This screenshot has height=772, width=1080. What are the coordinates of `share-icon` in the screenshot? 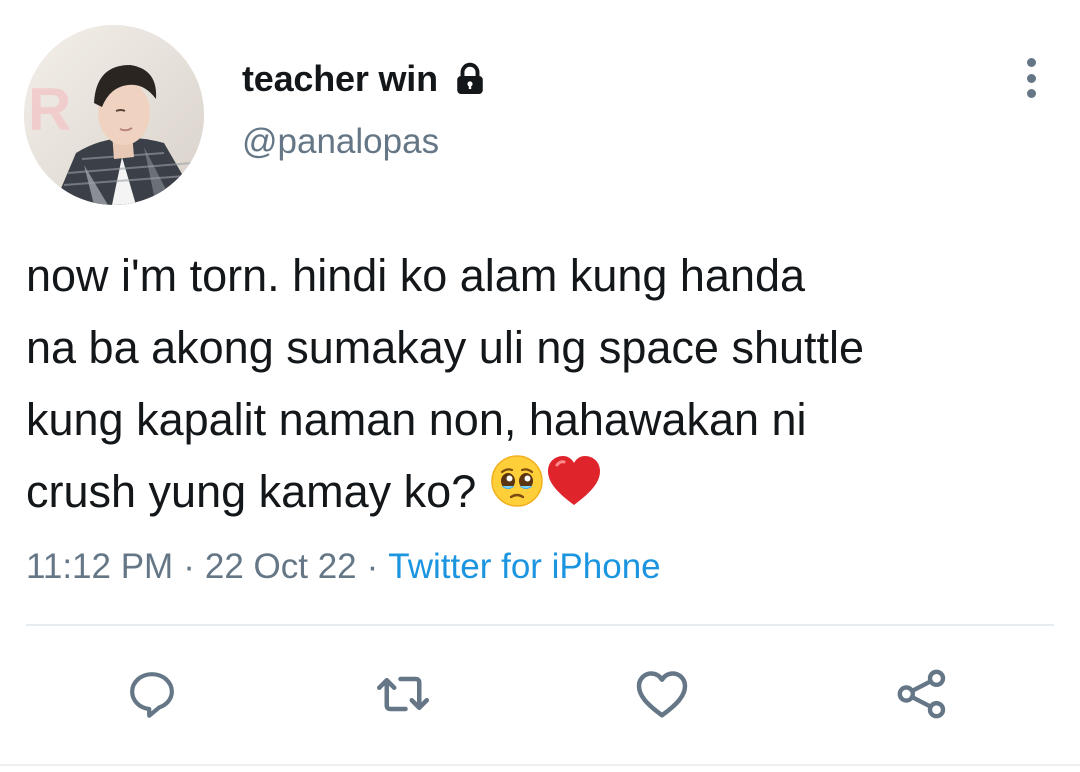 It's located at (921, 694).